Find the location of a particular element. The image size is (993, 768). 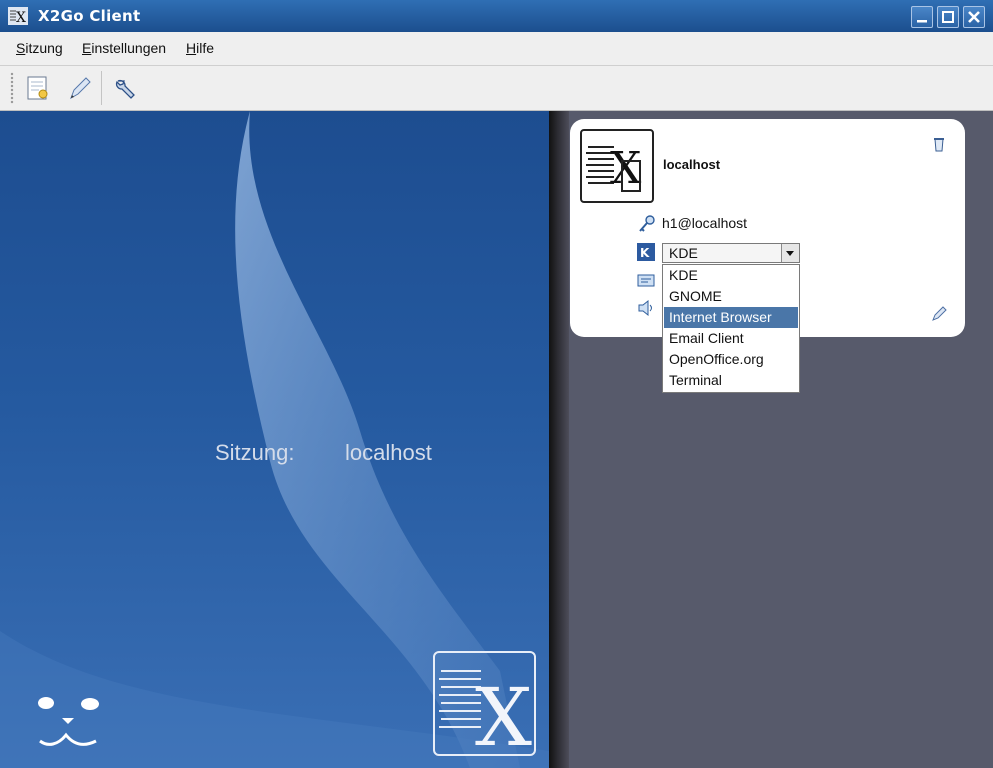

key-icon is located at coordinates (647, 223).